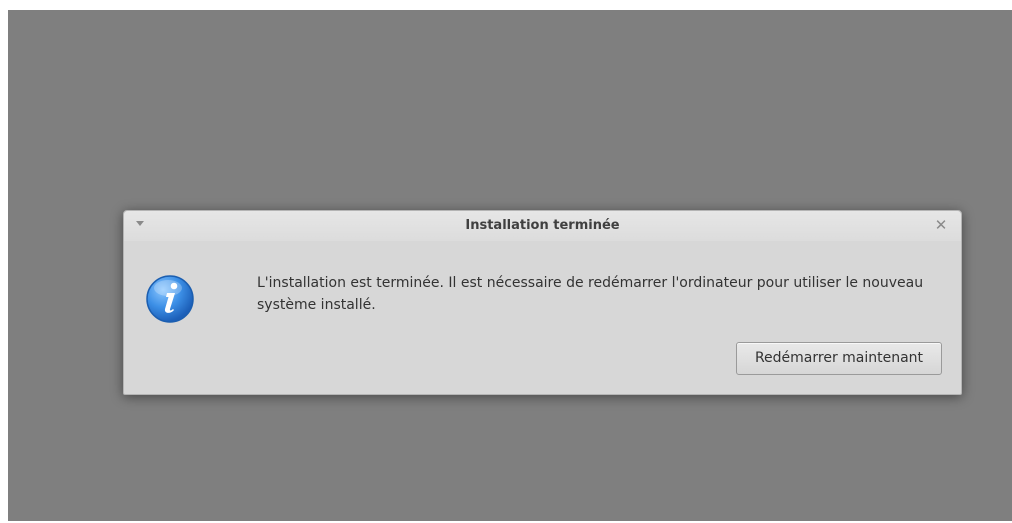 This screenshot has width=1012, height=523. What do you see at coordinates (839, 358) in the screenshot?
I see `restart-now-button: Redémarrer maintenant` at bounding box center [839, 358].